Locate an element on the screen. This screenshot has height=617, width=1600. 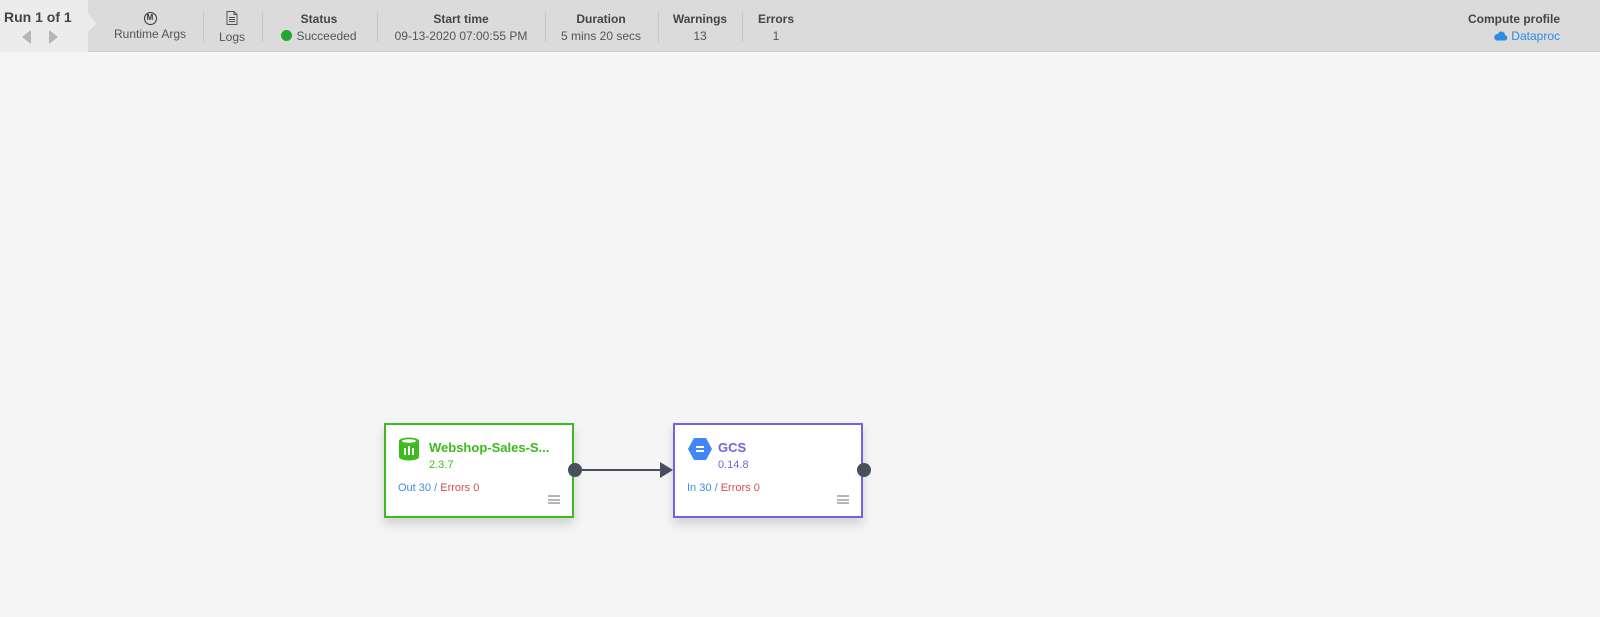
sink-node: GCS 0.14.8 In 30 / Errors 0 is located at coordinates (768, 470).